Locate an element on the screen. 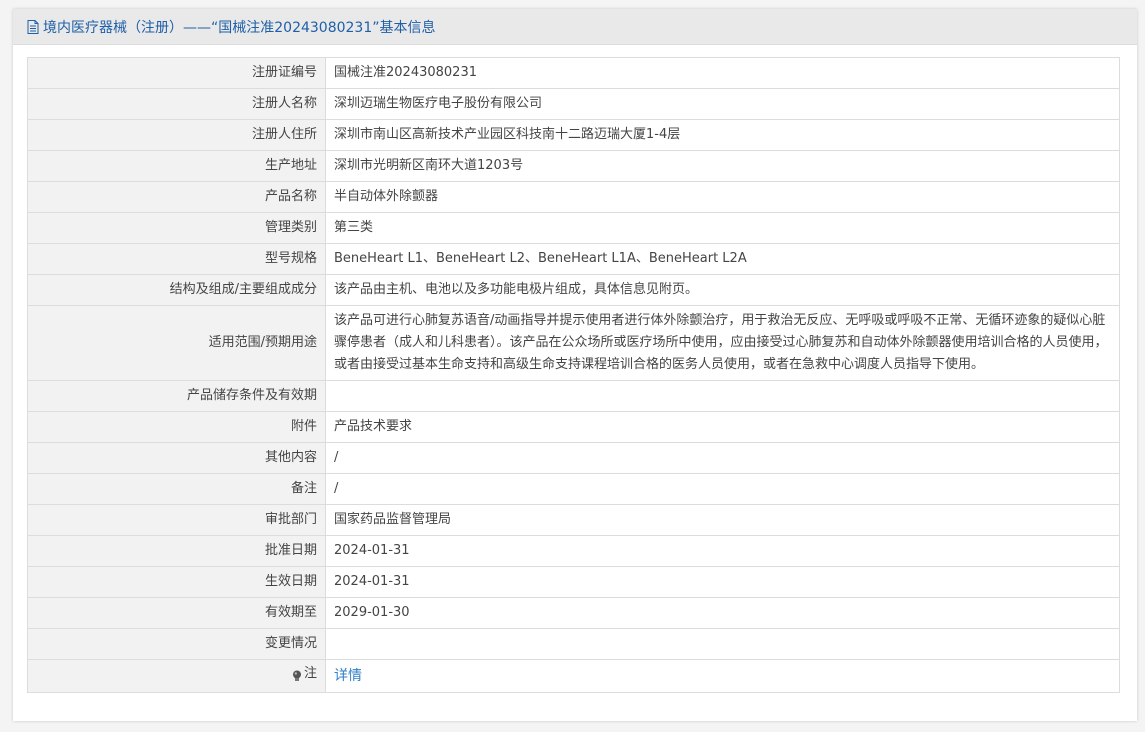 The image size is (1145, 732). row-label-other: 其他内容 is located at coordinates (176, 458).